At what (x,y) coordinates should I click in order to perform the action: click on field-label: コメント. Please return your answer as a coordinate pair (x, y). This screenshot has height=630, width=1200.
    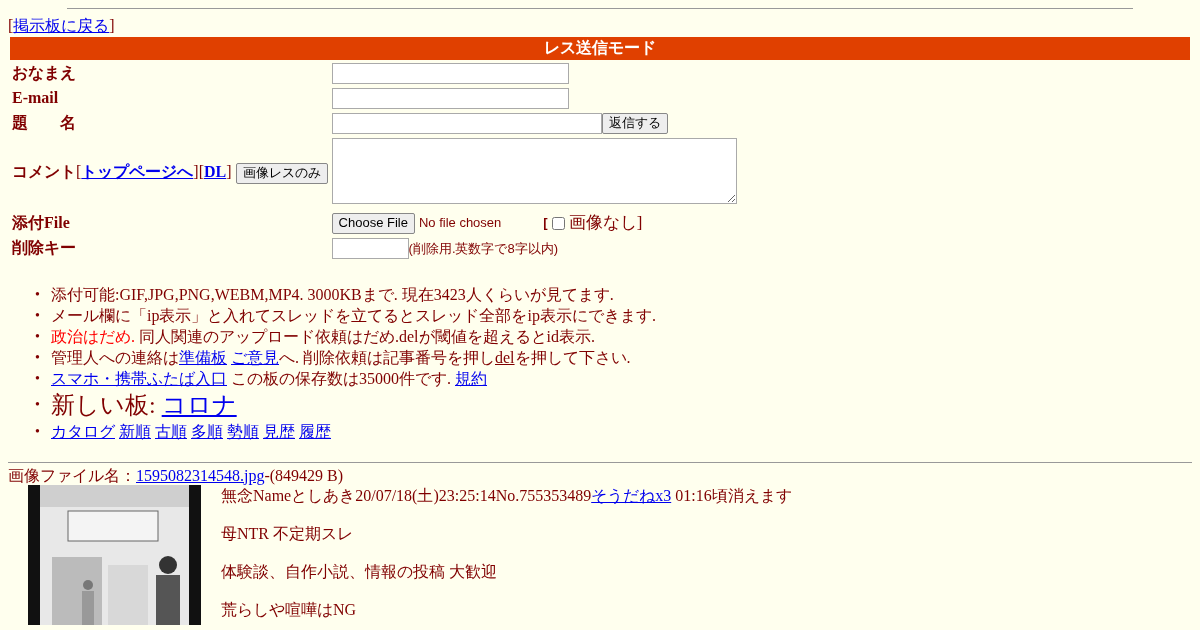
    Looking at the image, I should click on (44, 171).